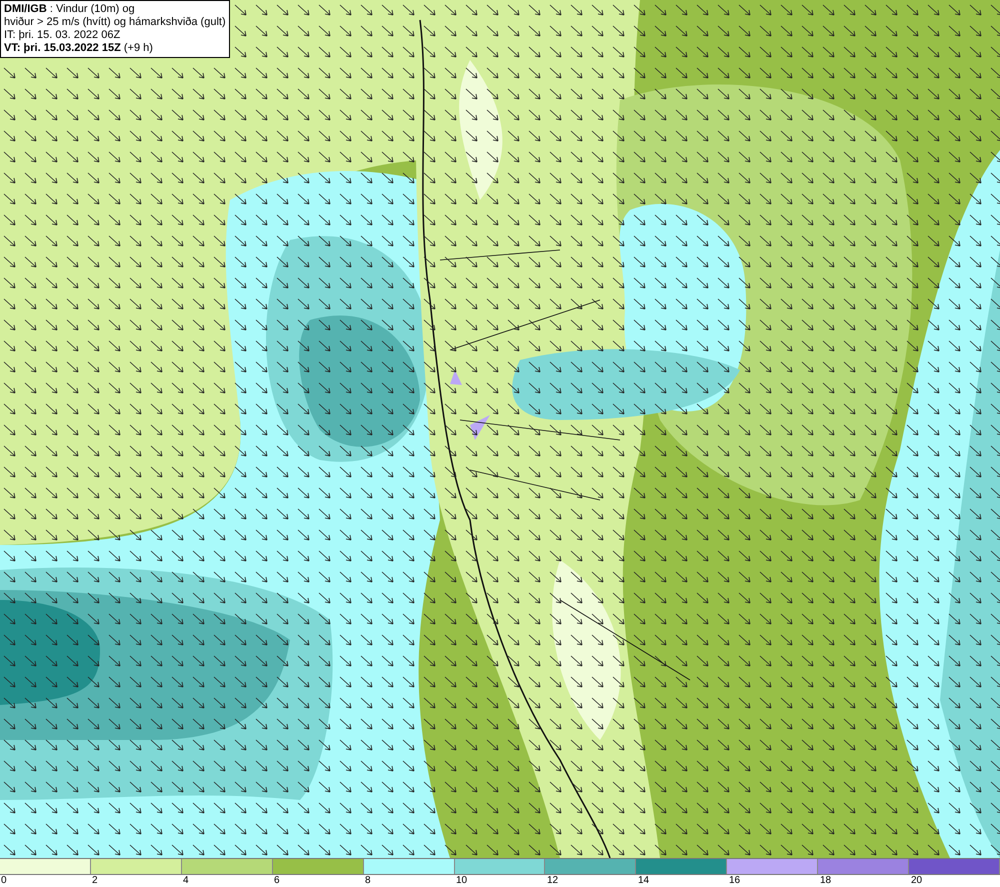  Describe the element at coordinates (63, 35) in the screenshot. I see `info-text: IT: þri. 15. 03. 2022 06Z` at that location.